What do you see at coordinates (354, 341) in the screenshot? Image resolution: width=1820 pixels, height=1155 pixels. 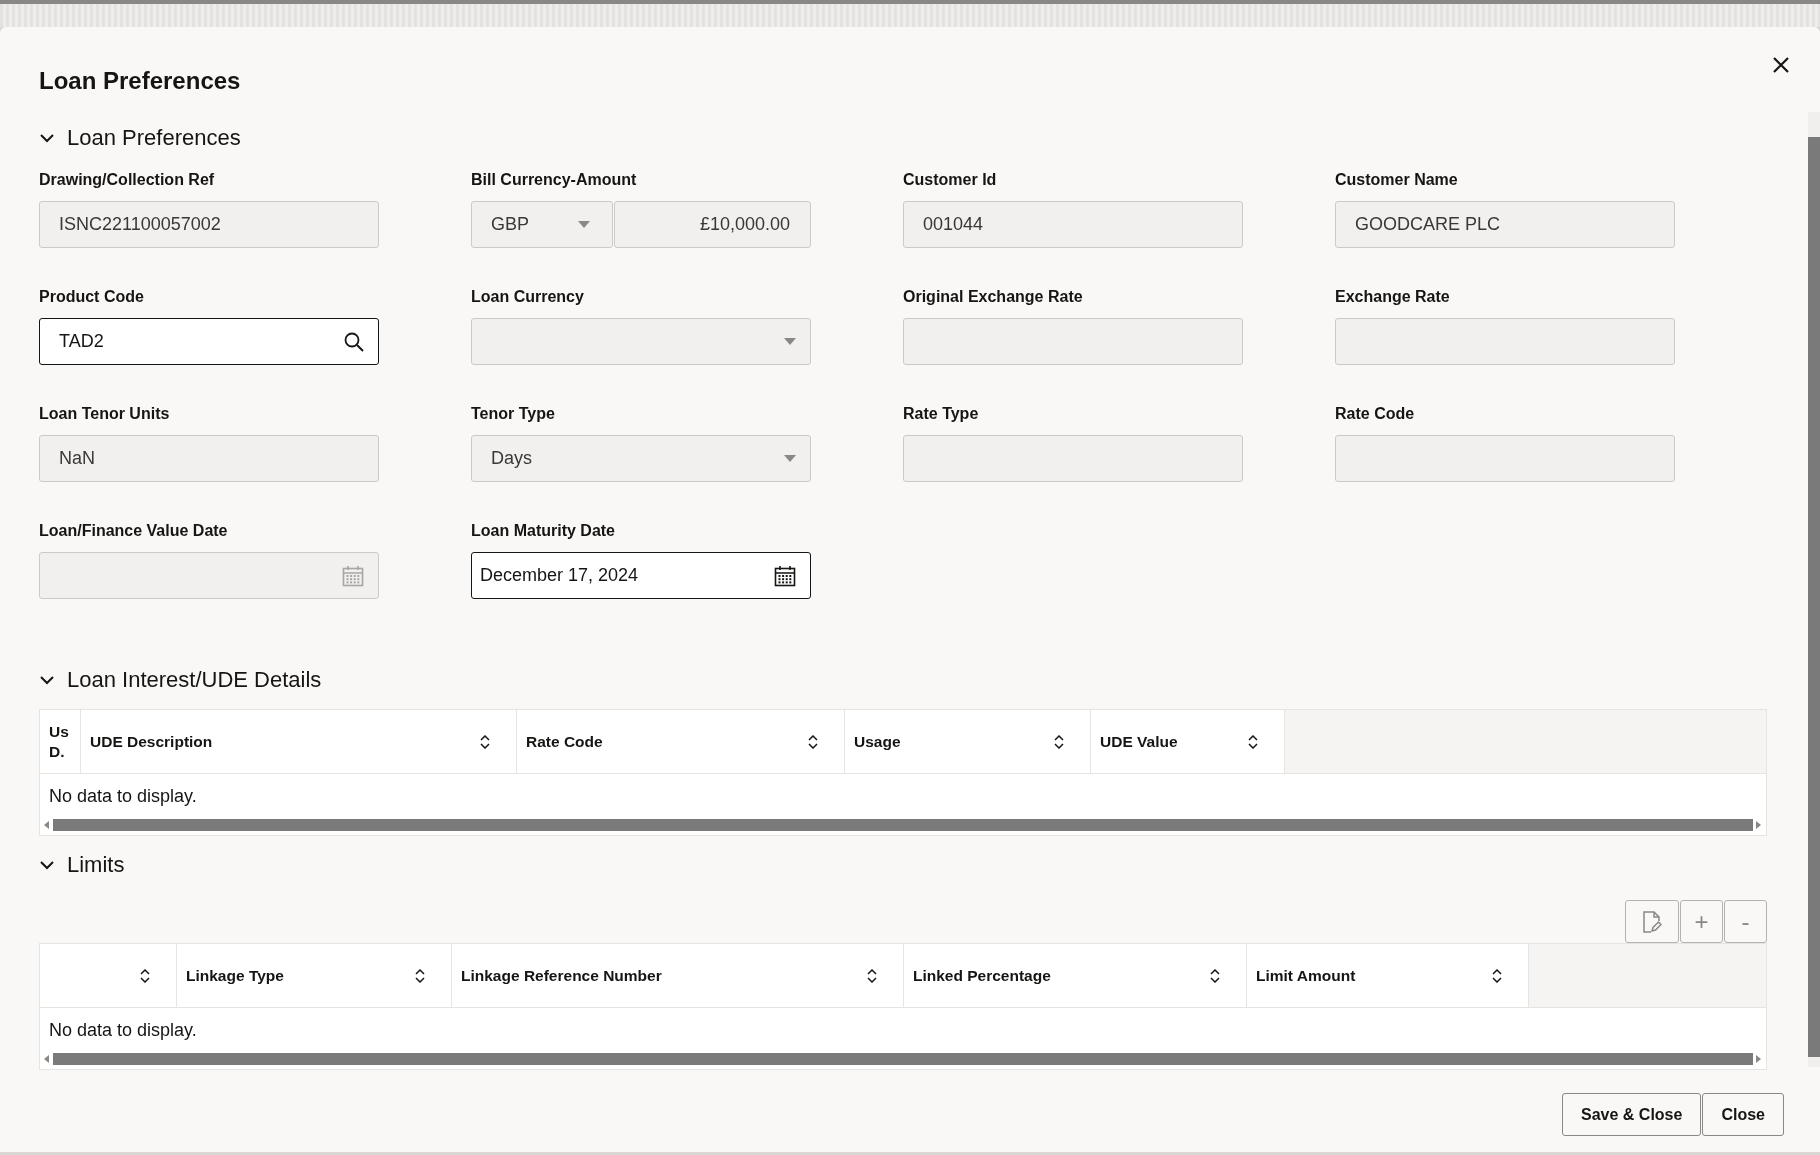 I see `search-icon` at bounding box center [354, 341].